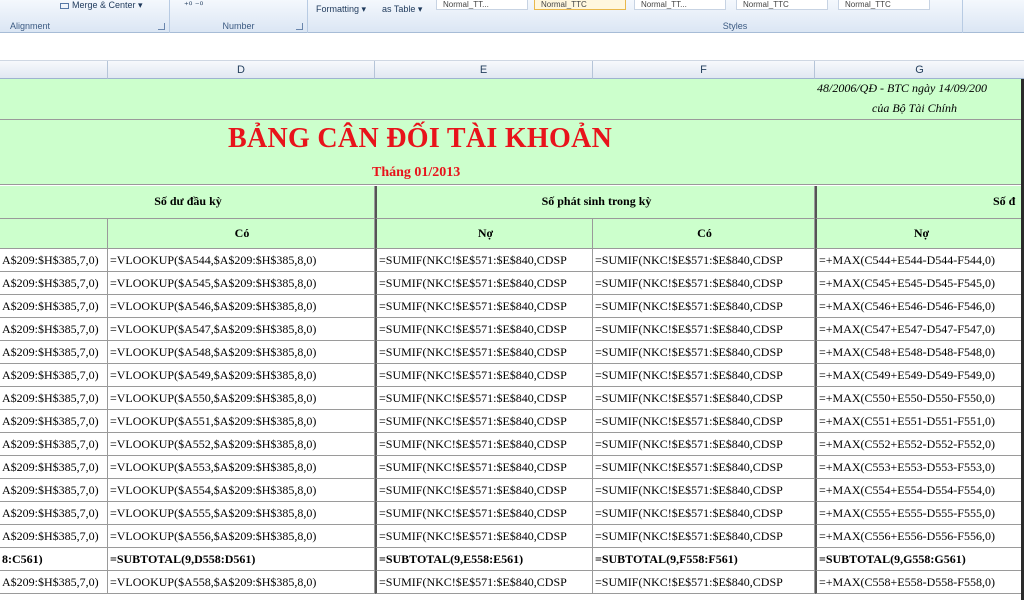 Image resolution: width=1024 pixels, height=600 pixels. What do you see at coordinates (512, 47) in the screenshot?
I see `formula-bar-area` at bounding box center [512, 47].